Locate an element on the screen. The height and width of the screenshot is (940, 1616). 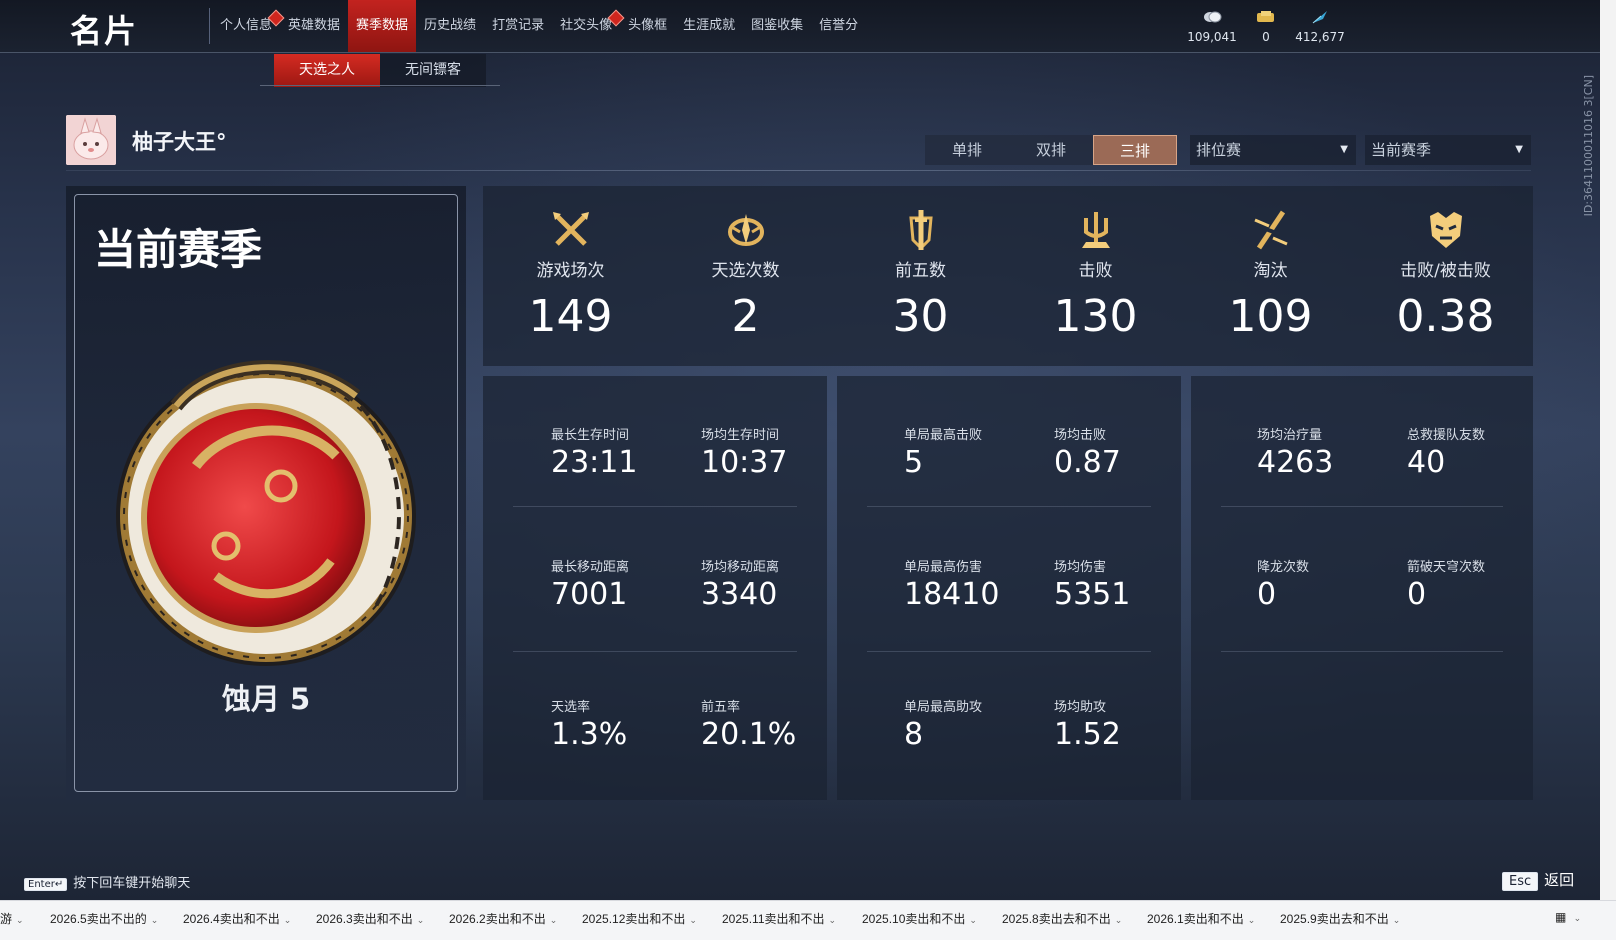
taskbar-item: 2025.8卖出去和不出 ⌄ is located at coordinates (1062, 918).